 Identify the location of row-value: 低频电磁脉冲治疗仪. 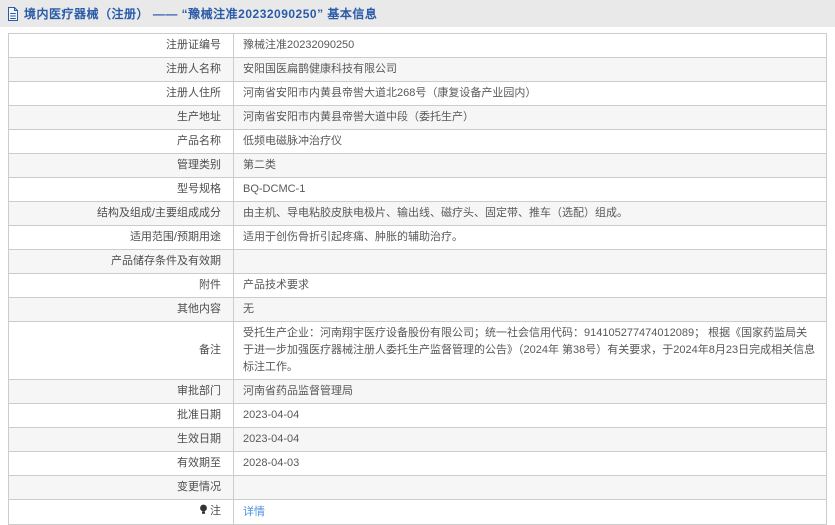
(530, 141).